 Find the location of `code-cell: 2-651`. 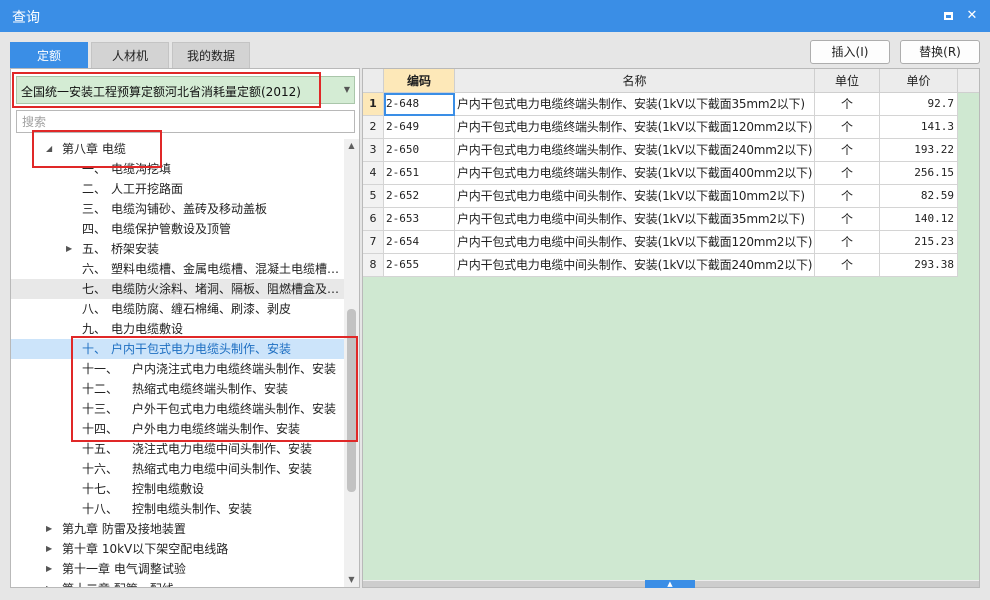

code-cell: 2-651 is located at coordinates (419, 173).